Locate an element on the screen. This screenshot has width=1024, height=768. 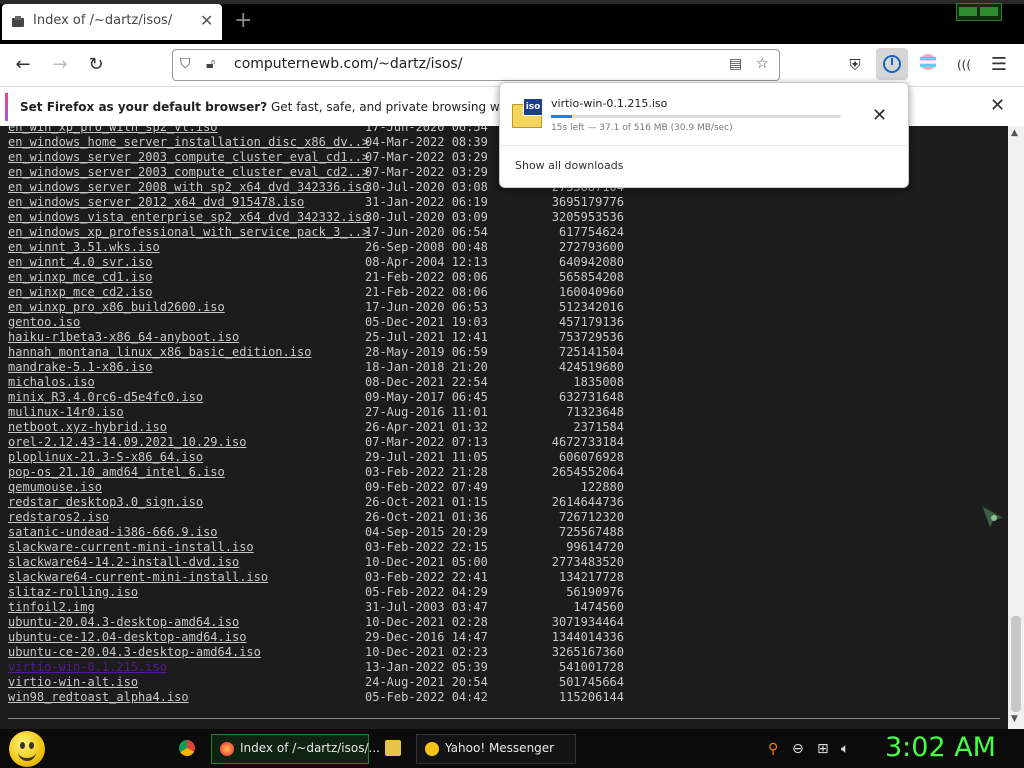
menu-icon: ☰ is located at coordinates (999, 65).